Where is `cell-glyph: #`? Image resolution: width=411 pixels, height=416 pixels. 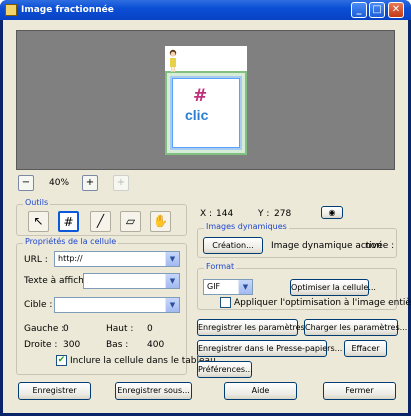
cell-glyph: # is located at coordinates (200, 96).